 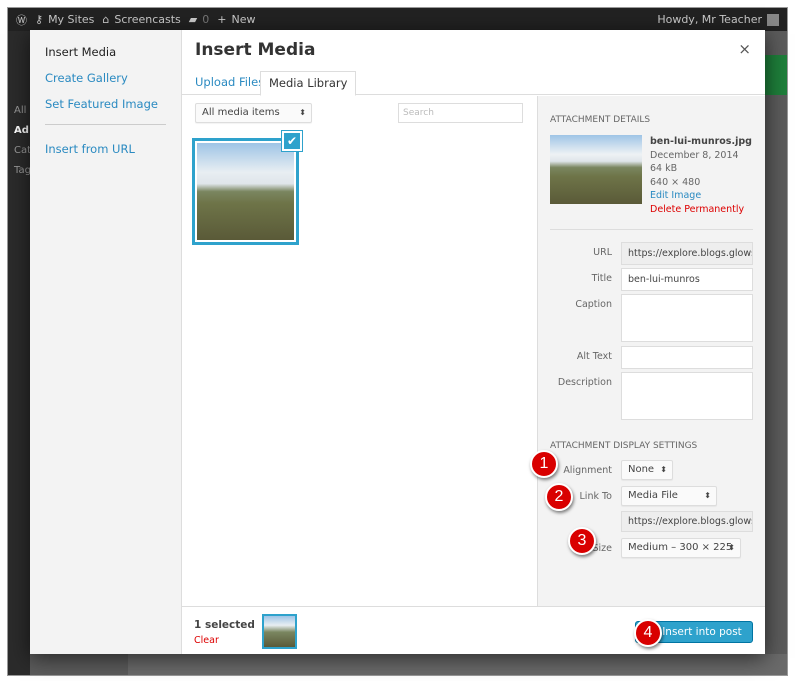 What do you see at coordinates (776, 75) in the screenshot?
I see `publish-area` at bounding box center [776, 75].